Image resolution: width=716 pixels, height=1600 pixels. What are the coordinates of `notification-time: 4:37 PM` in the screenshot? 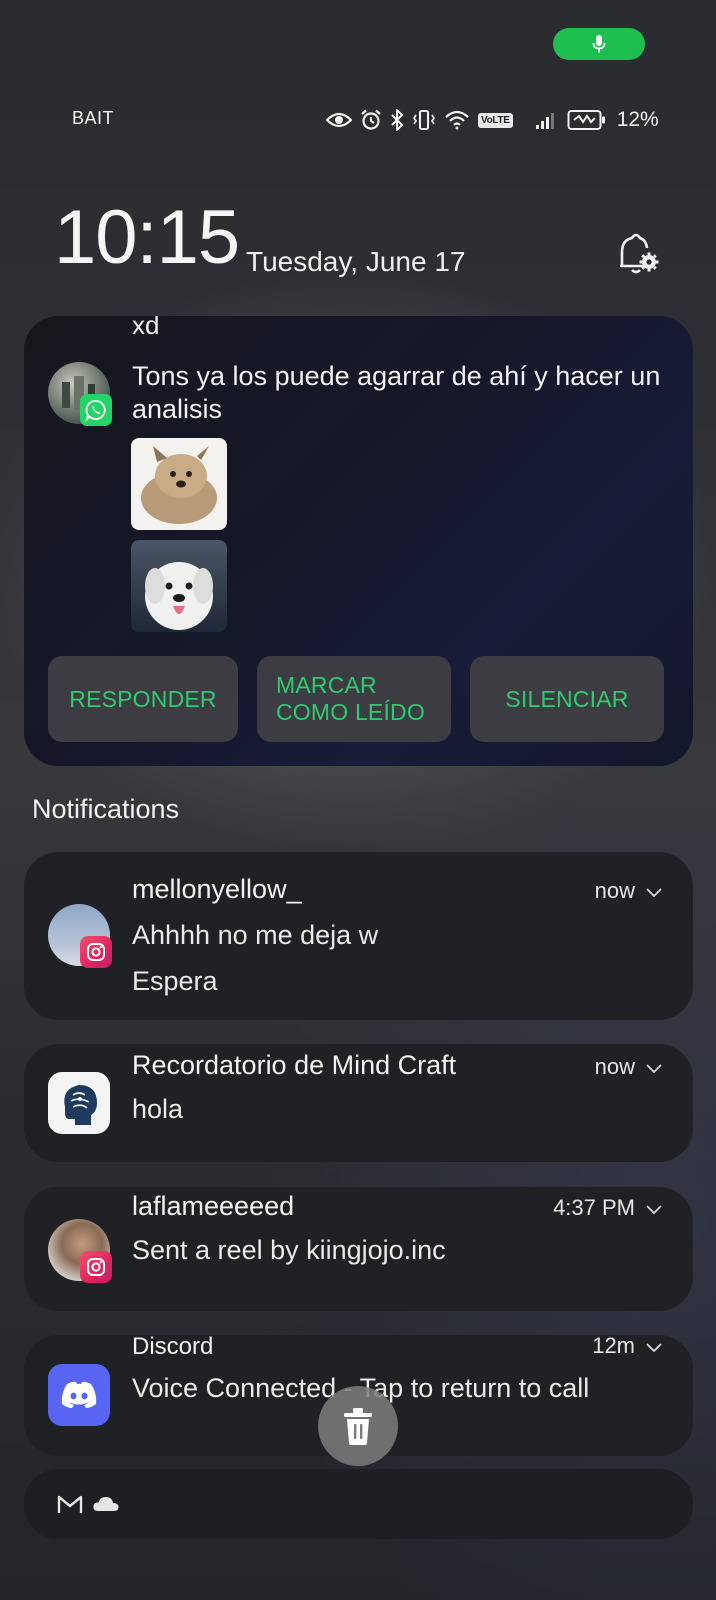 It's located at (594, 1207).